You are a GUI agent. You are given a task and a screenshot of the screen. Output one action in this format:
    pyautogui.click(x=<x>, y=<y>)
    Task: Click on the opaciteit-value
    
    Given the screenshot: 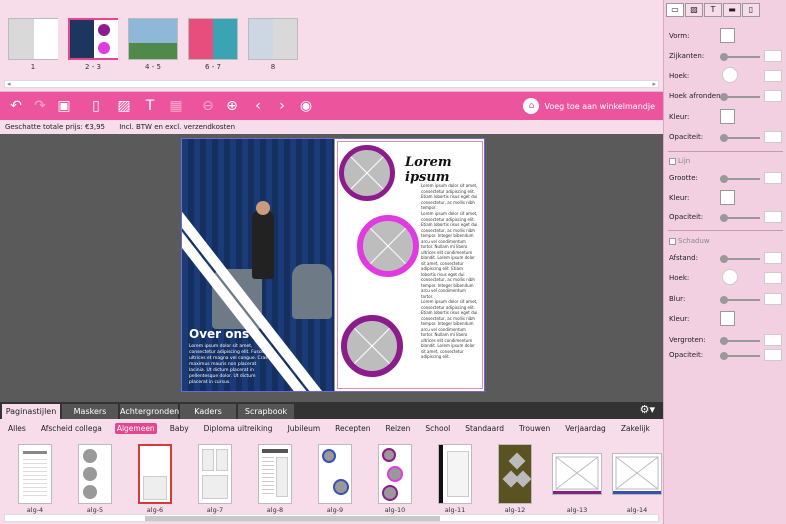 What is the action you would take?
    pyautogui.click(x=773, y=137)
    